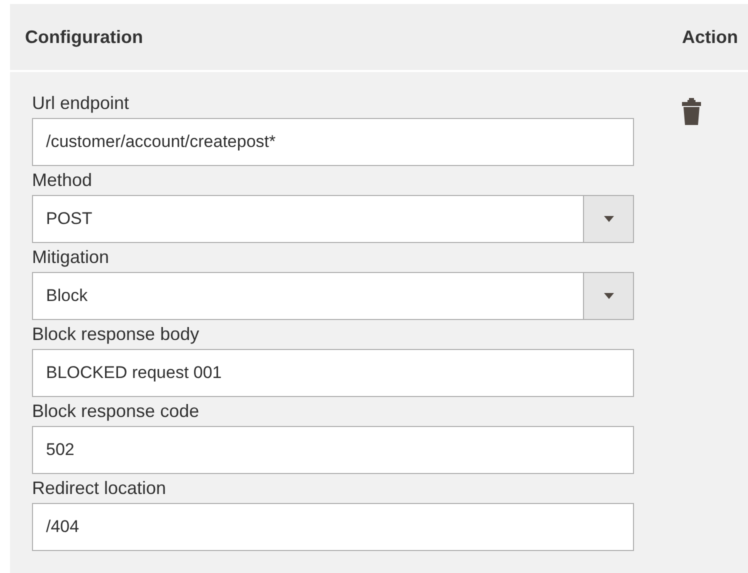 This screenshot has height=573, width=748. Describe the element at coordinates (333, 219) in the screenshot. I see `dropdown-field: POST` at that location.